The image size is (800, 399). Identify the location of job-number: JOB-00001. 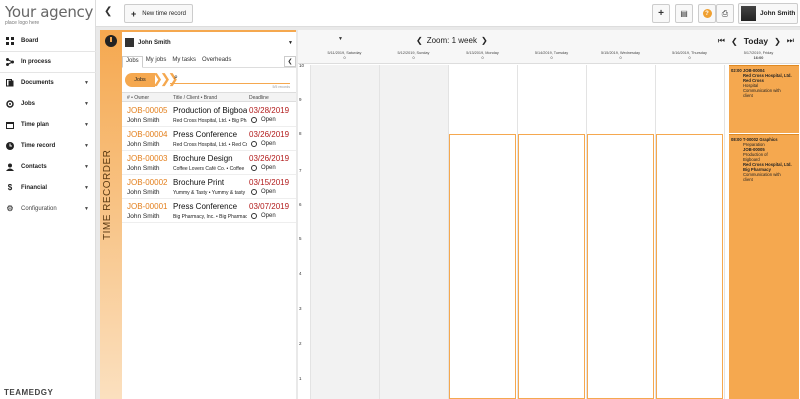
(147, 206).